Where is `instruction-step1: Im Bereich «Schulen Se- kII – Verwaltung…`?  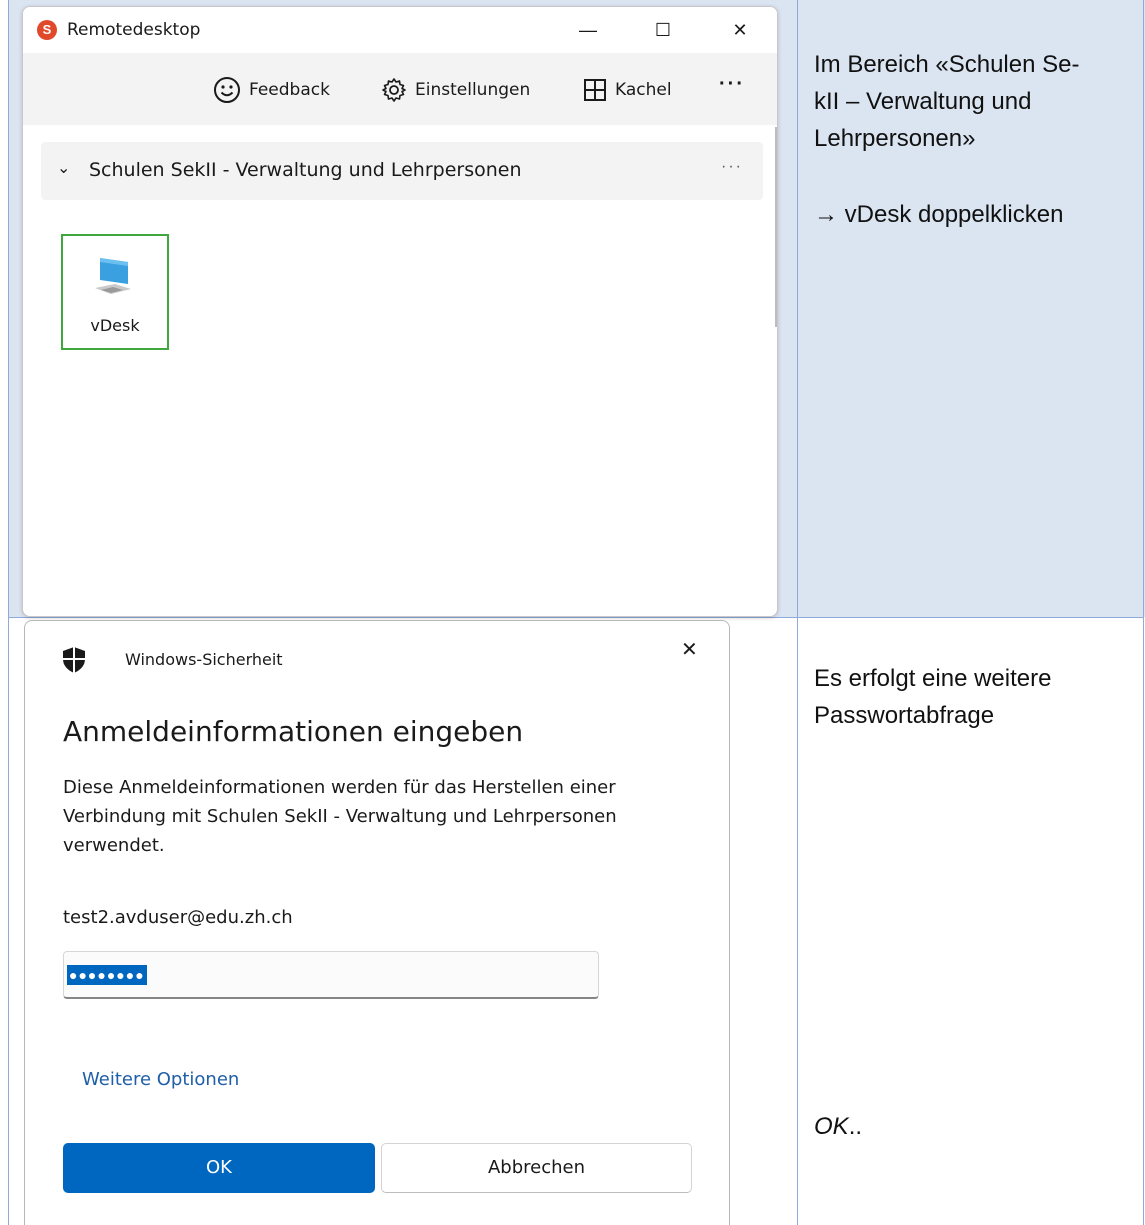
instruction-step1: Im Bereich «Schulen Se- kII – Verwaltung… is located at coordinates (974, 101).